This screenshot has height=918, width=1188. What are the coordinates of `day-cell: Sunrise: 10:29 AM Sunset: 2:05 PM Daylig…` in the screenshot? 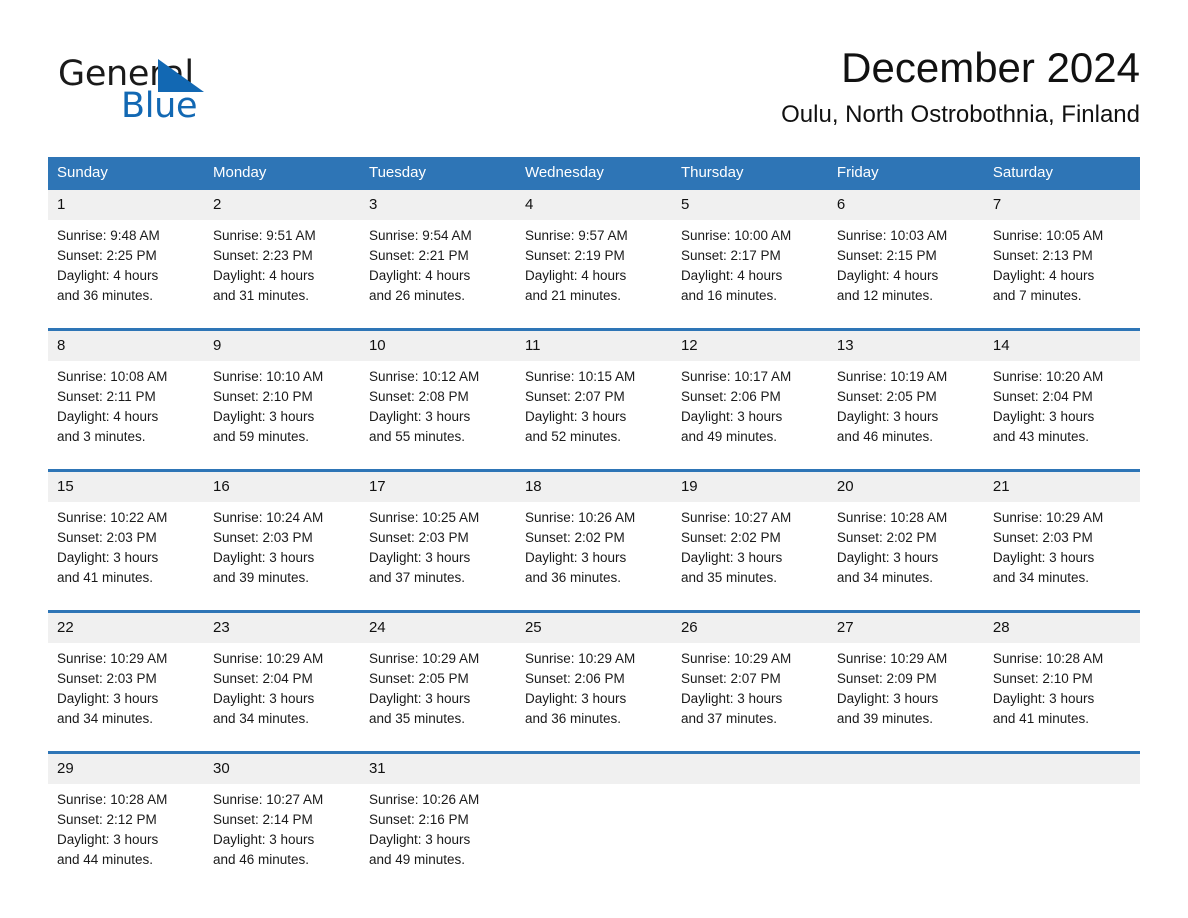 It's located at (437, 698).